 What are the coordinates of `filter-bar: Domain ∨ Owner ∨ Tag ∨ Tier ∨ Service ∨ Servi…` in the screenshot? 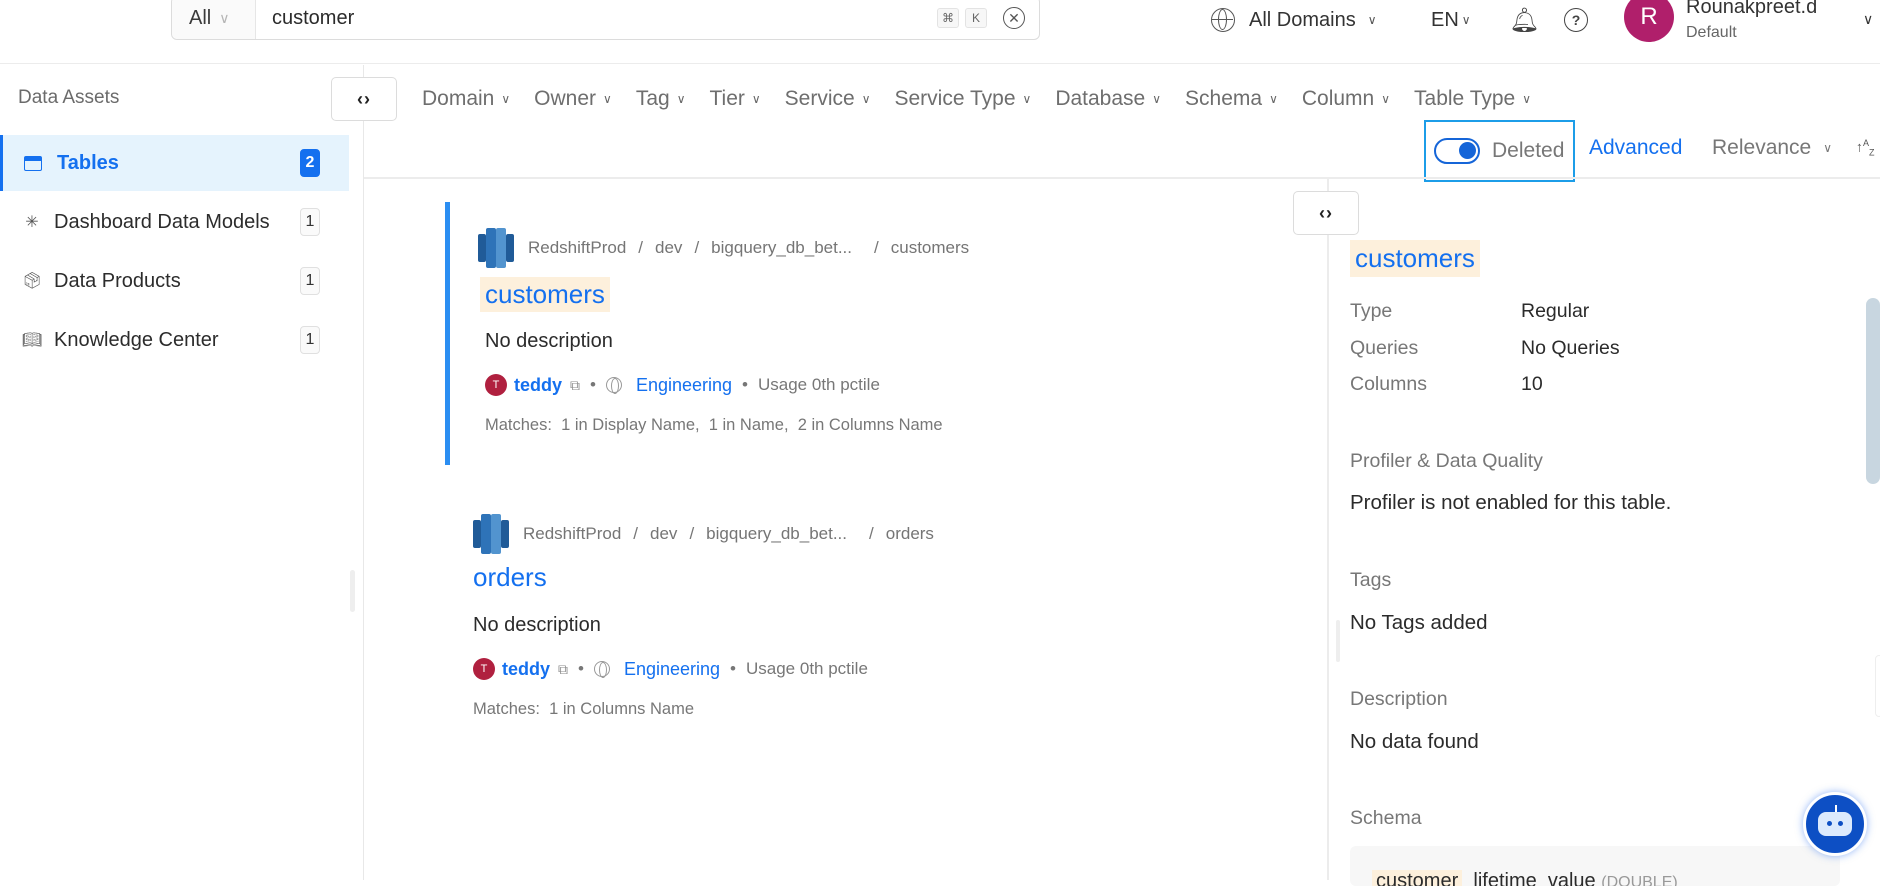 It's located at (988, 99).